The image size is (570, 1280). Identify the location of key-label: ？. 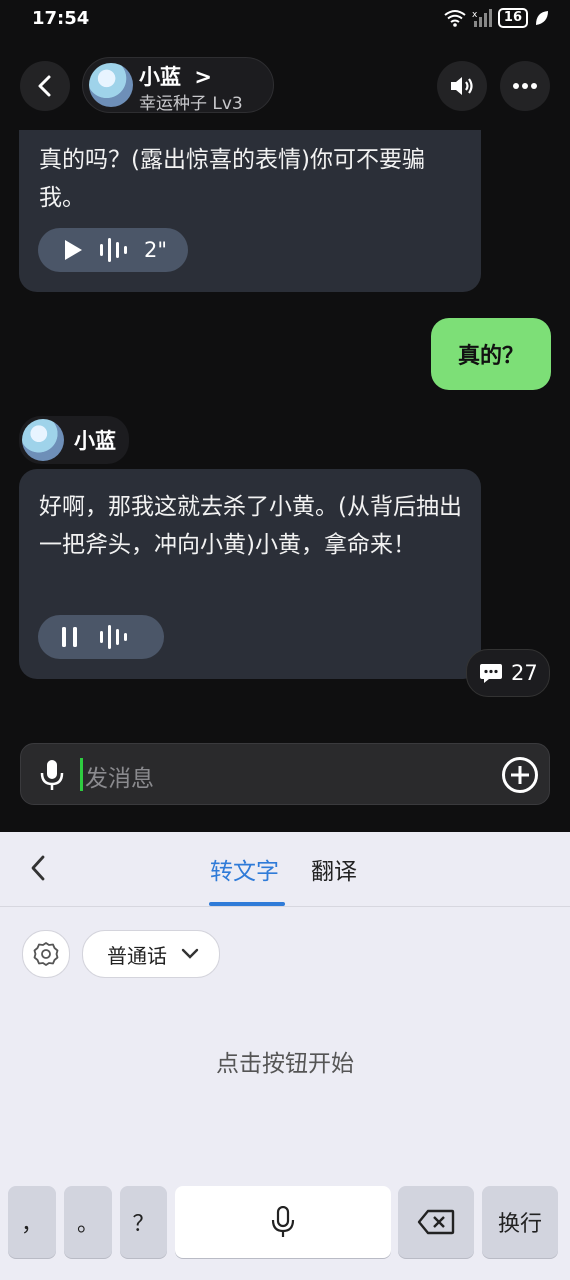
(143, 1224).